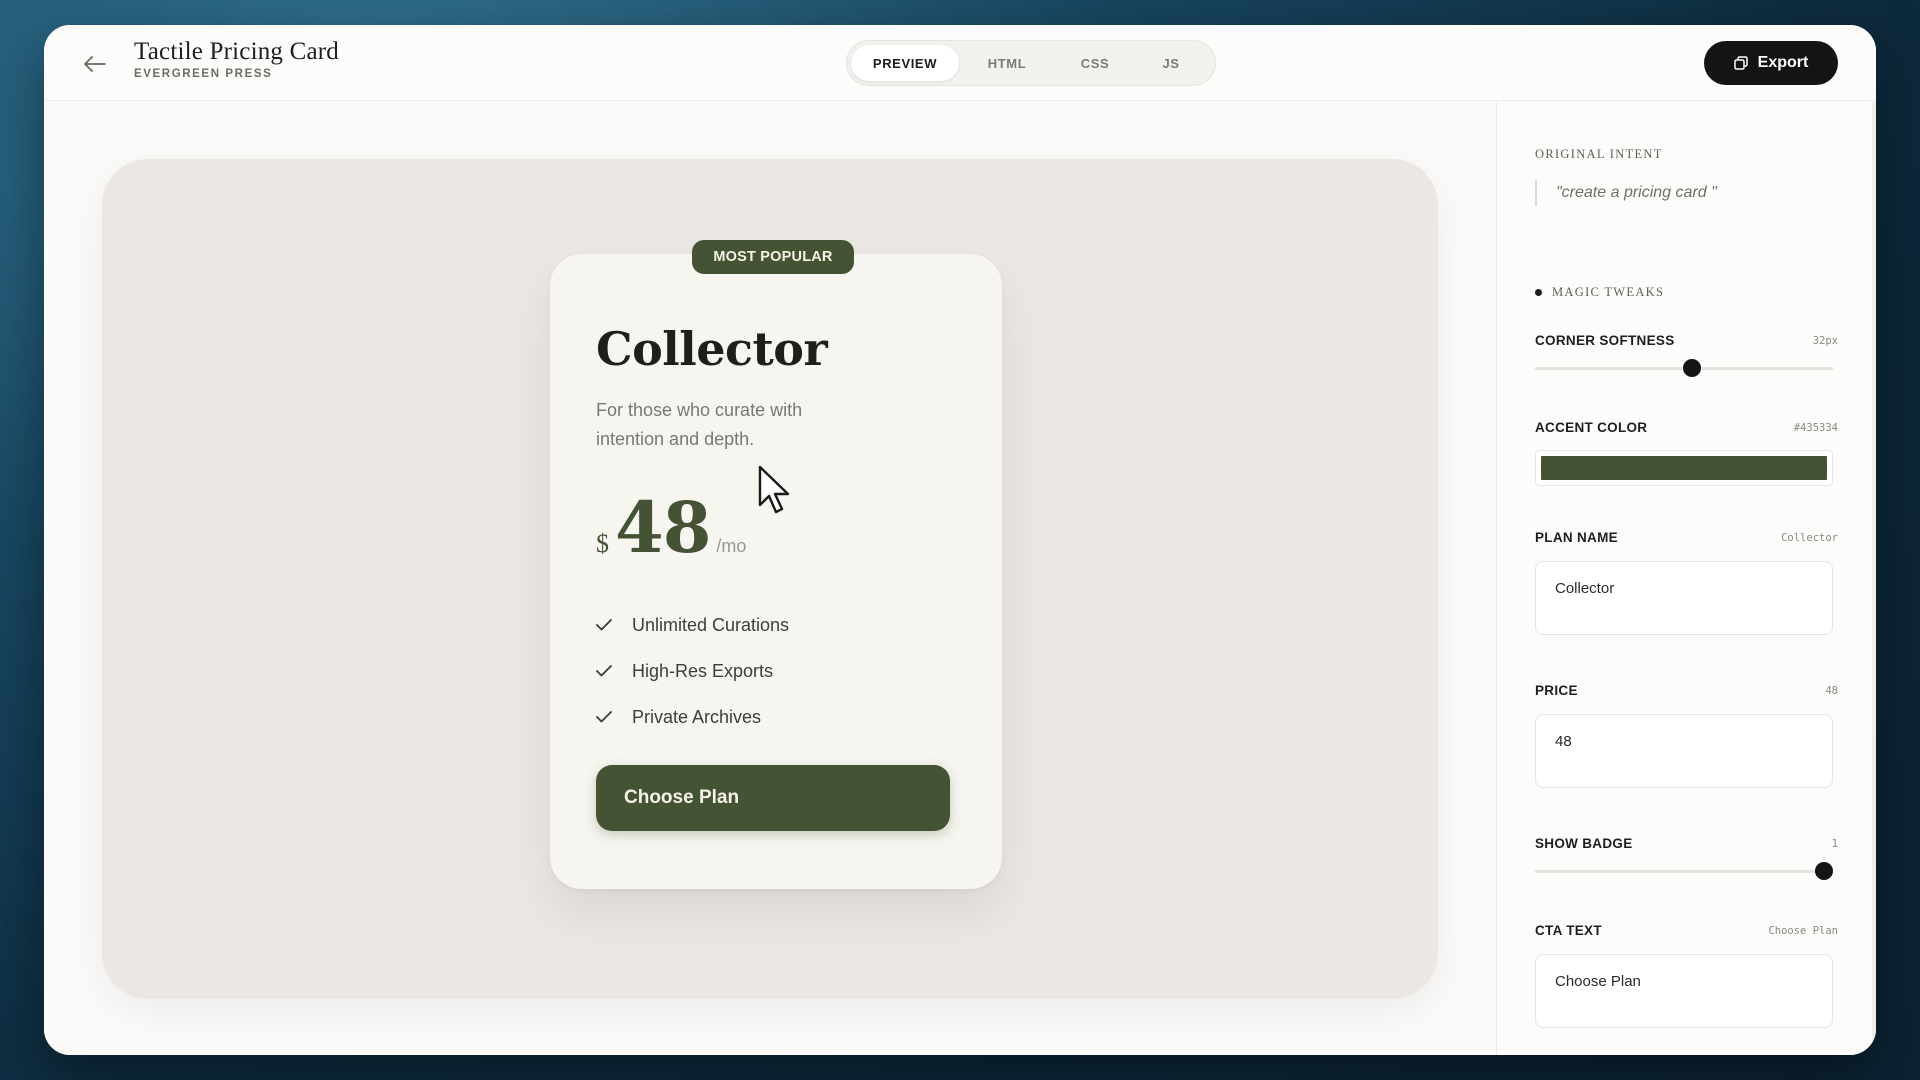 Image resolution: width=1920 pixels, height=1080 pixels. Describe the element at coordinates (773, 257) in the screenshot. I see `most-popular-badge: MOST POPULAR` at that location.